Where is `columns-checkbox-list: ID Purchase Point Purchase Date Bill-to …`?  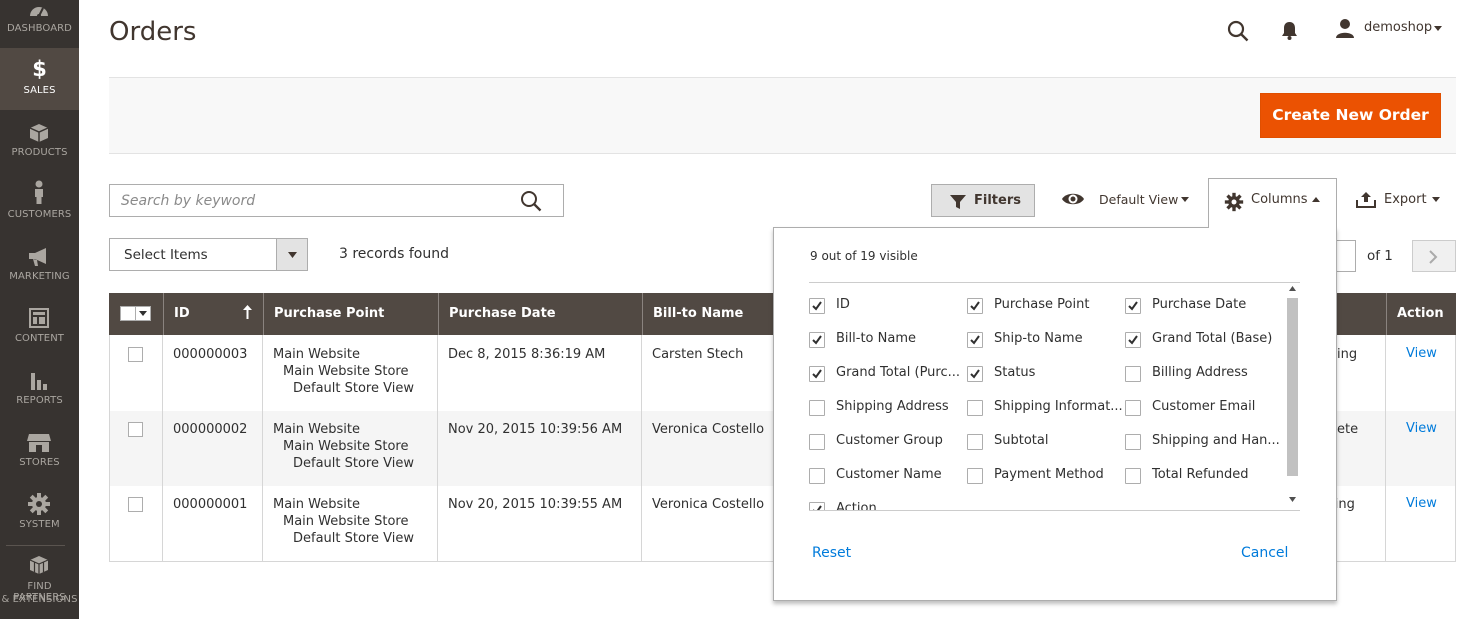
columns-checkbox-list: ID Purchase Point Purchase Date Bill-to … is located at coordinates (1054, 396).